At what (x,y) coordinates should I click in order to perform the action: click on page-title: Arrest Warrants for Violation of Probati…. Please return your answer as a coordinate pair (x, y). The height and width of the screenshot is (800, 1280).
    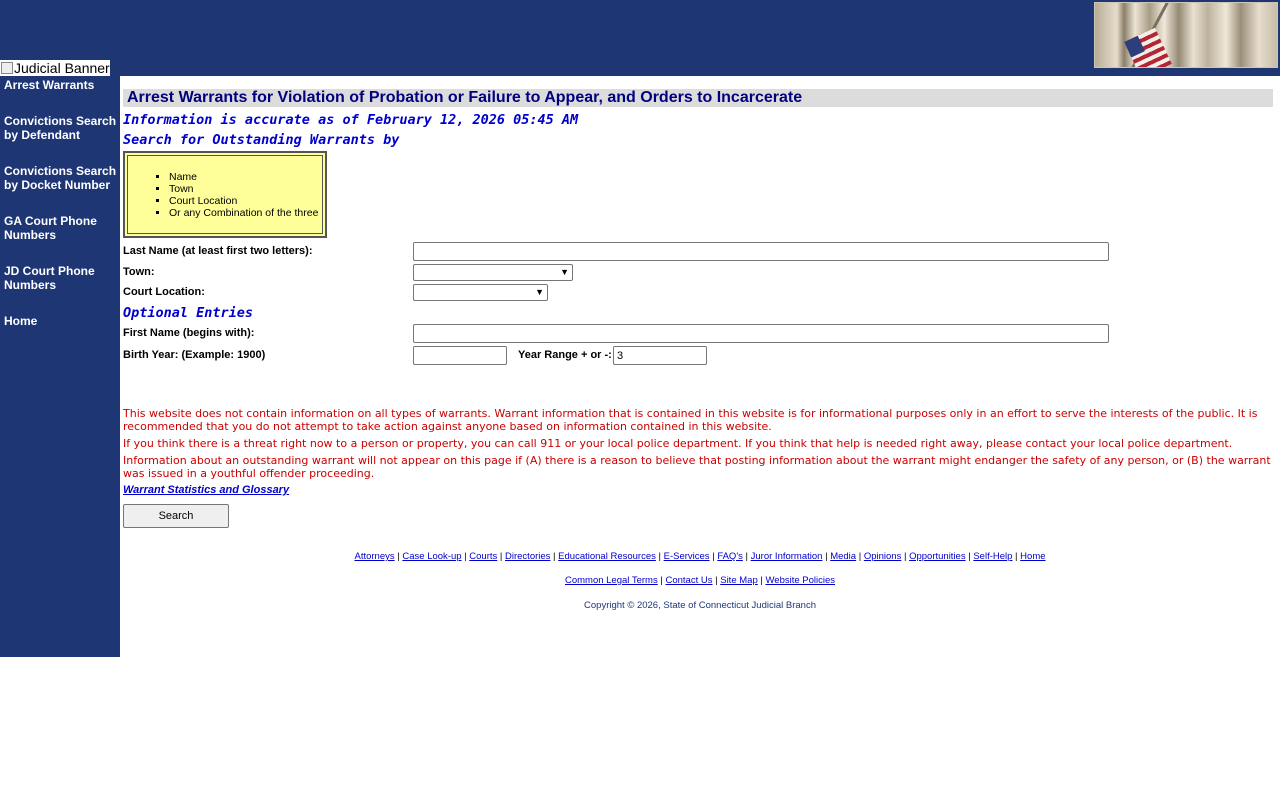
    Looking at the image, I should click on (465, 97).